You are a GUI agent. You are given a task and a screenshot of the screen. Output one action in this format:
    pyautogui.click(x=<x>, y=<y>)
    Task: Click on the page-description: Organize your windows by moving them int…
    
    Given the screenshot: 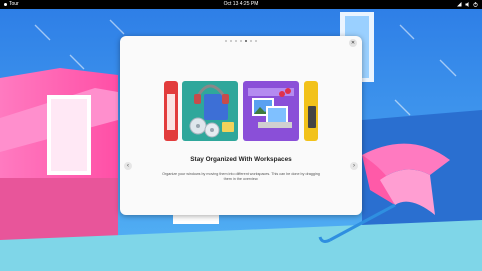 What is the action you would take?
    pyautogui.click(x=241, y=176)
    